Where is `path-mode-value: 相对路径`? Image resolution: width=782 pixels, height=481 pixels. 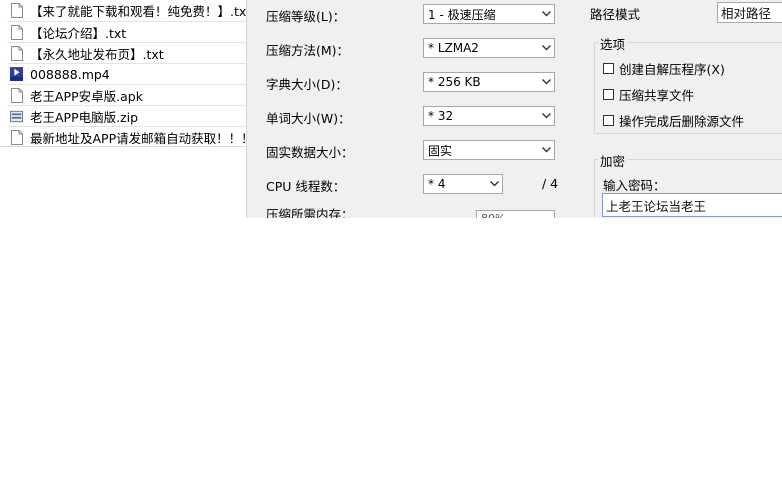 path-mode-value: 相对路径 is located at coordinates (746, 13).